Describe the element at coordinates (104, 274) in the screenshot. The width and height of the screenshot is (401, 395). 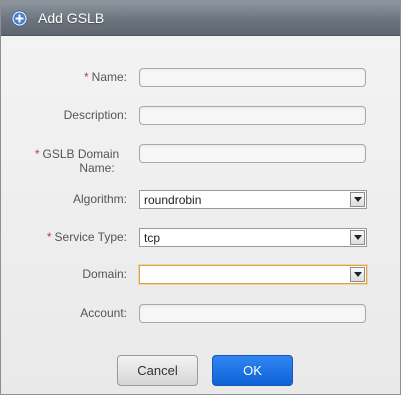
I see `domain-label: Domain:` at that location.